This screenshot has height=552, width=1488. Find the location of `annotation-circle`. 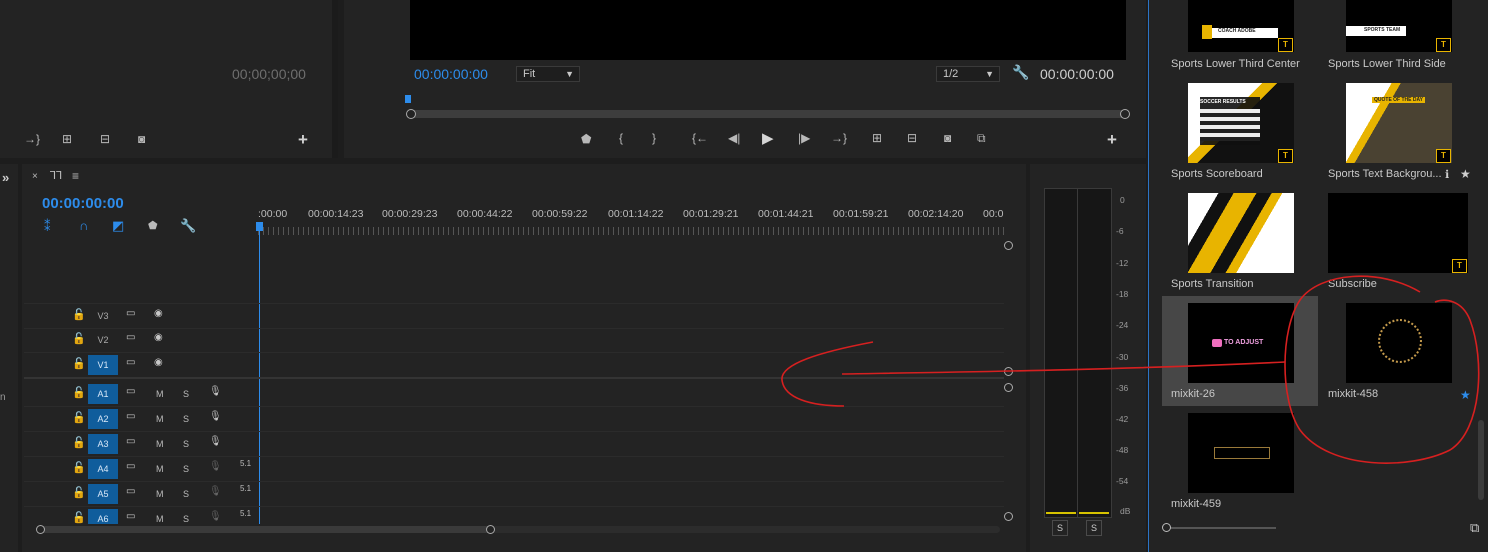

annotation-circle is located at coordinates (1382, 369).